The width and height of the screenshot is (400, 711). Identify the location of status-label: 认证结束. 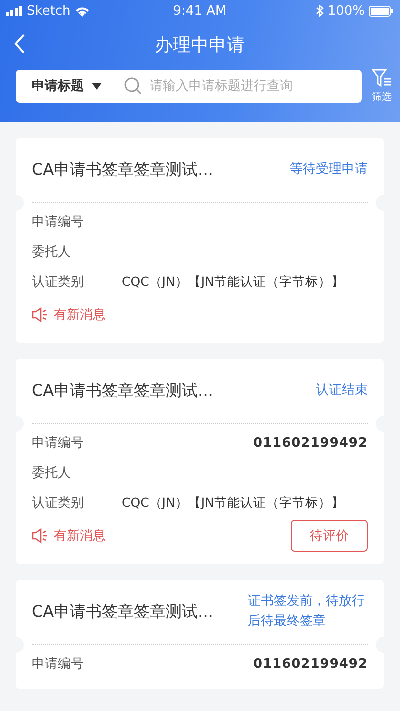
(342, 391).